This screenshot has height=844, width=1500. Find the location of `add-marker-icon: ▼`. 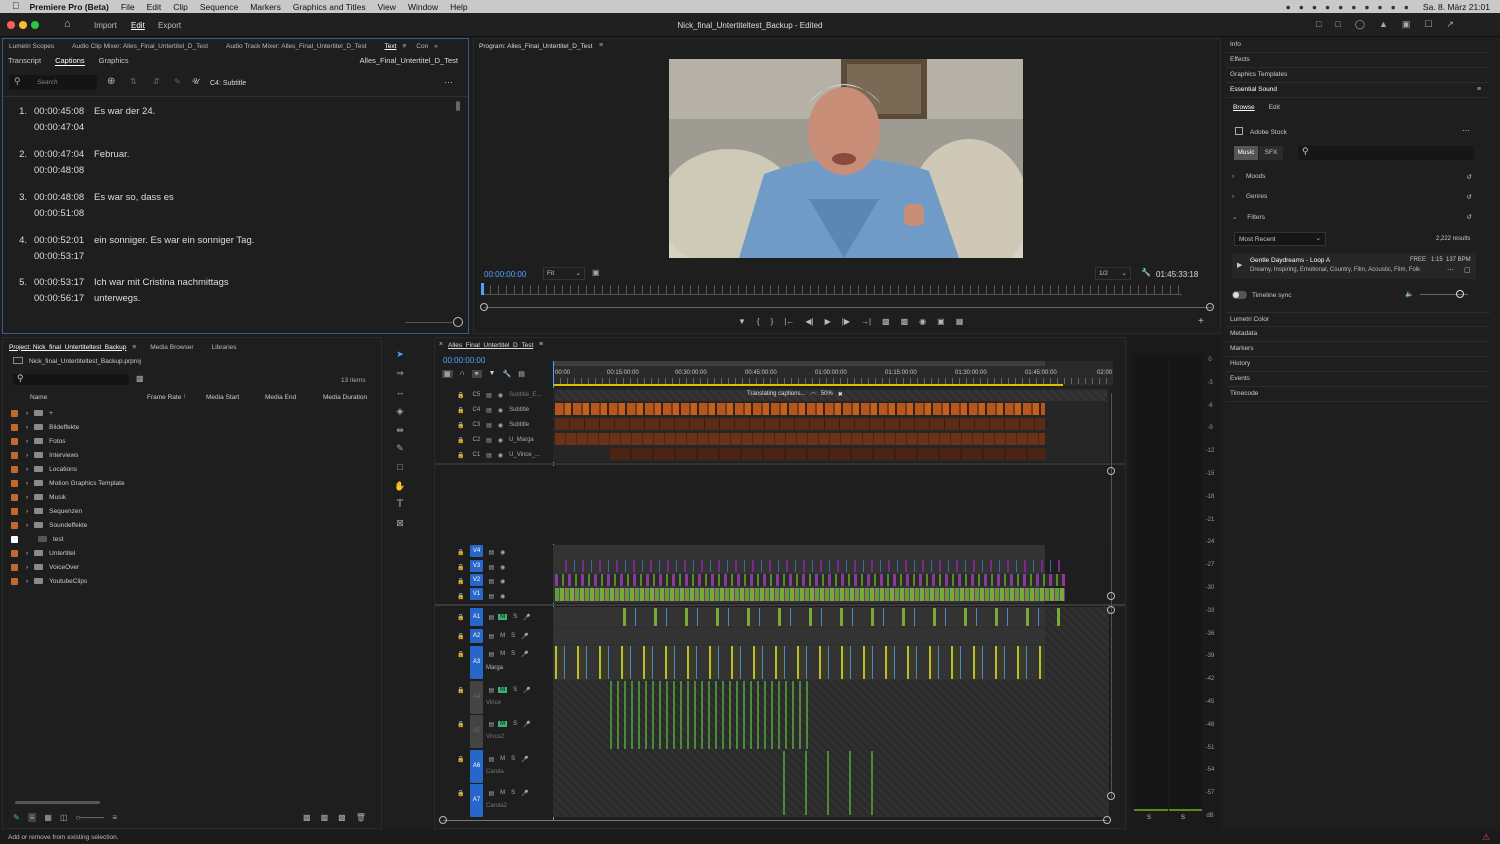

add-marker-icon: ▼ is located at coordinates (742, 321).